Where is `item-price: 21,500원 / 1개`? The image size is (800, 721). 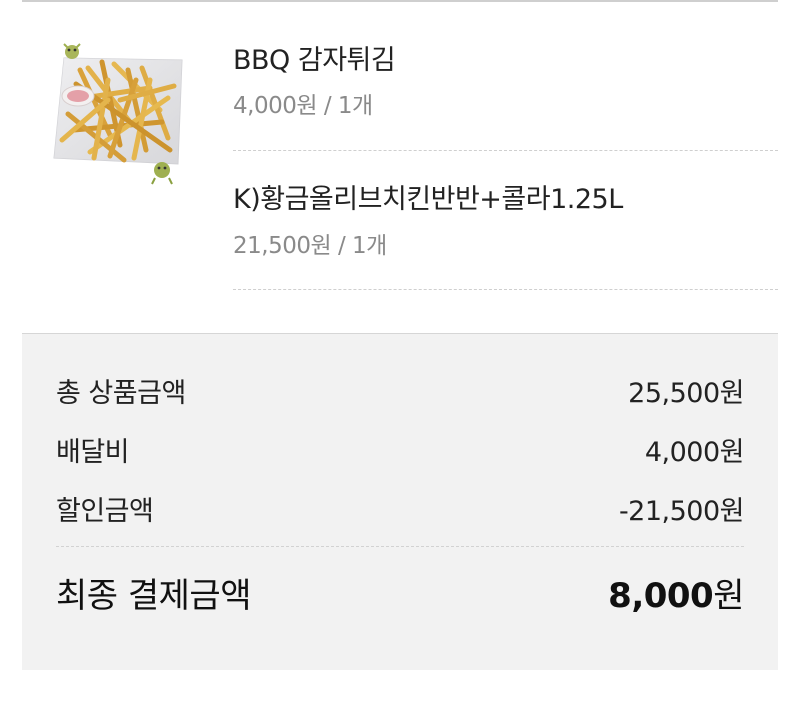
item-price: 21,500원 / 1개 is located at coordinates (310, 246).